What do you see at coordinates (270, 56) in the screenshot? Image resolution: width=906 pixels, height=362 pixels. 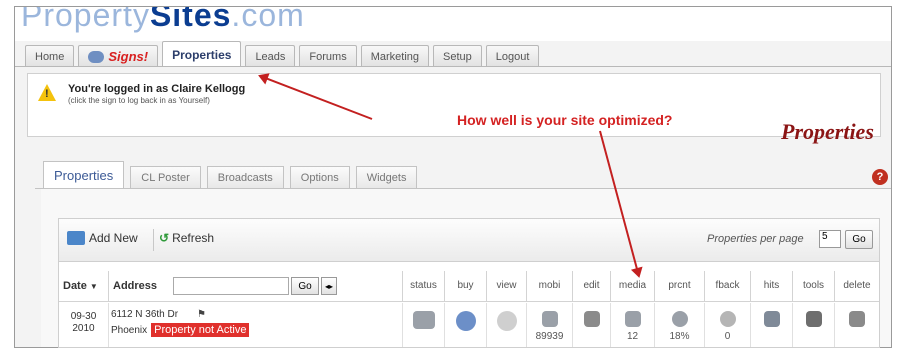 I see `tab-leads: Leads` at bounding box center [270, 56].